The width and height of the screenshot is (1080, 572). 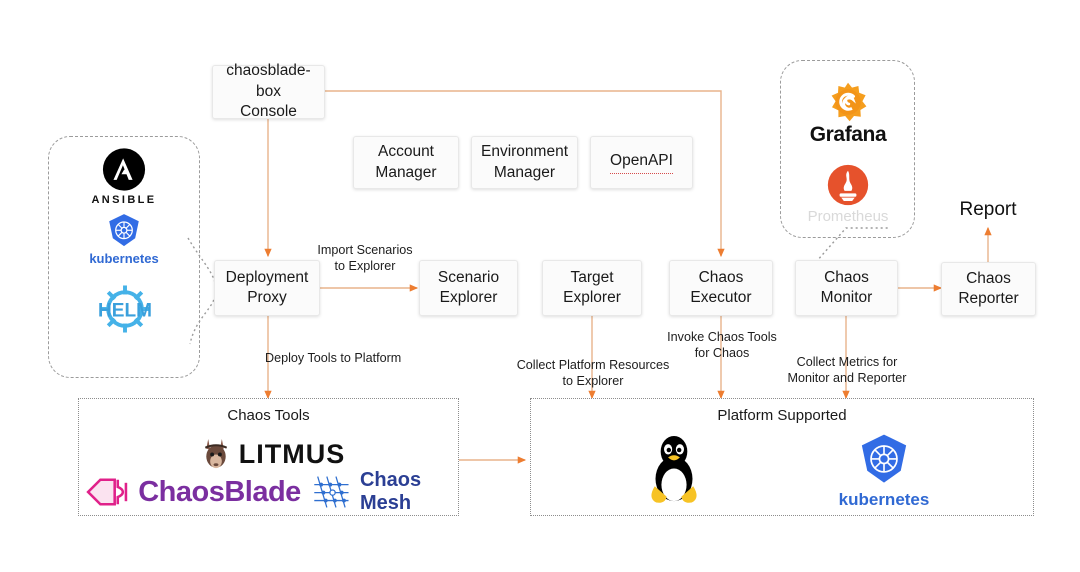 I want to click on logo-ansible-caption: ANSIBLE, so click(x=124, y=200).